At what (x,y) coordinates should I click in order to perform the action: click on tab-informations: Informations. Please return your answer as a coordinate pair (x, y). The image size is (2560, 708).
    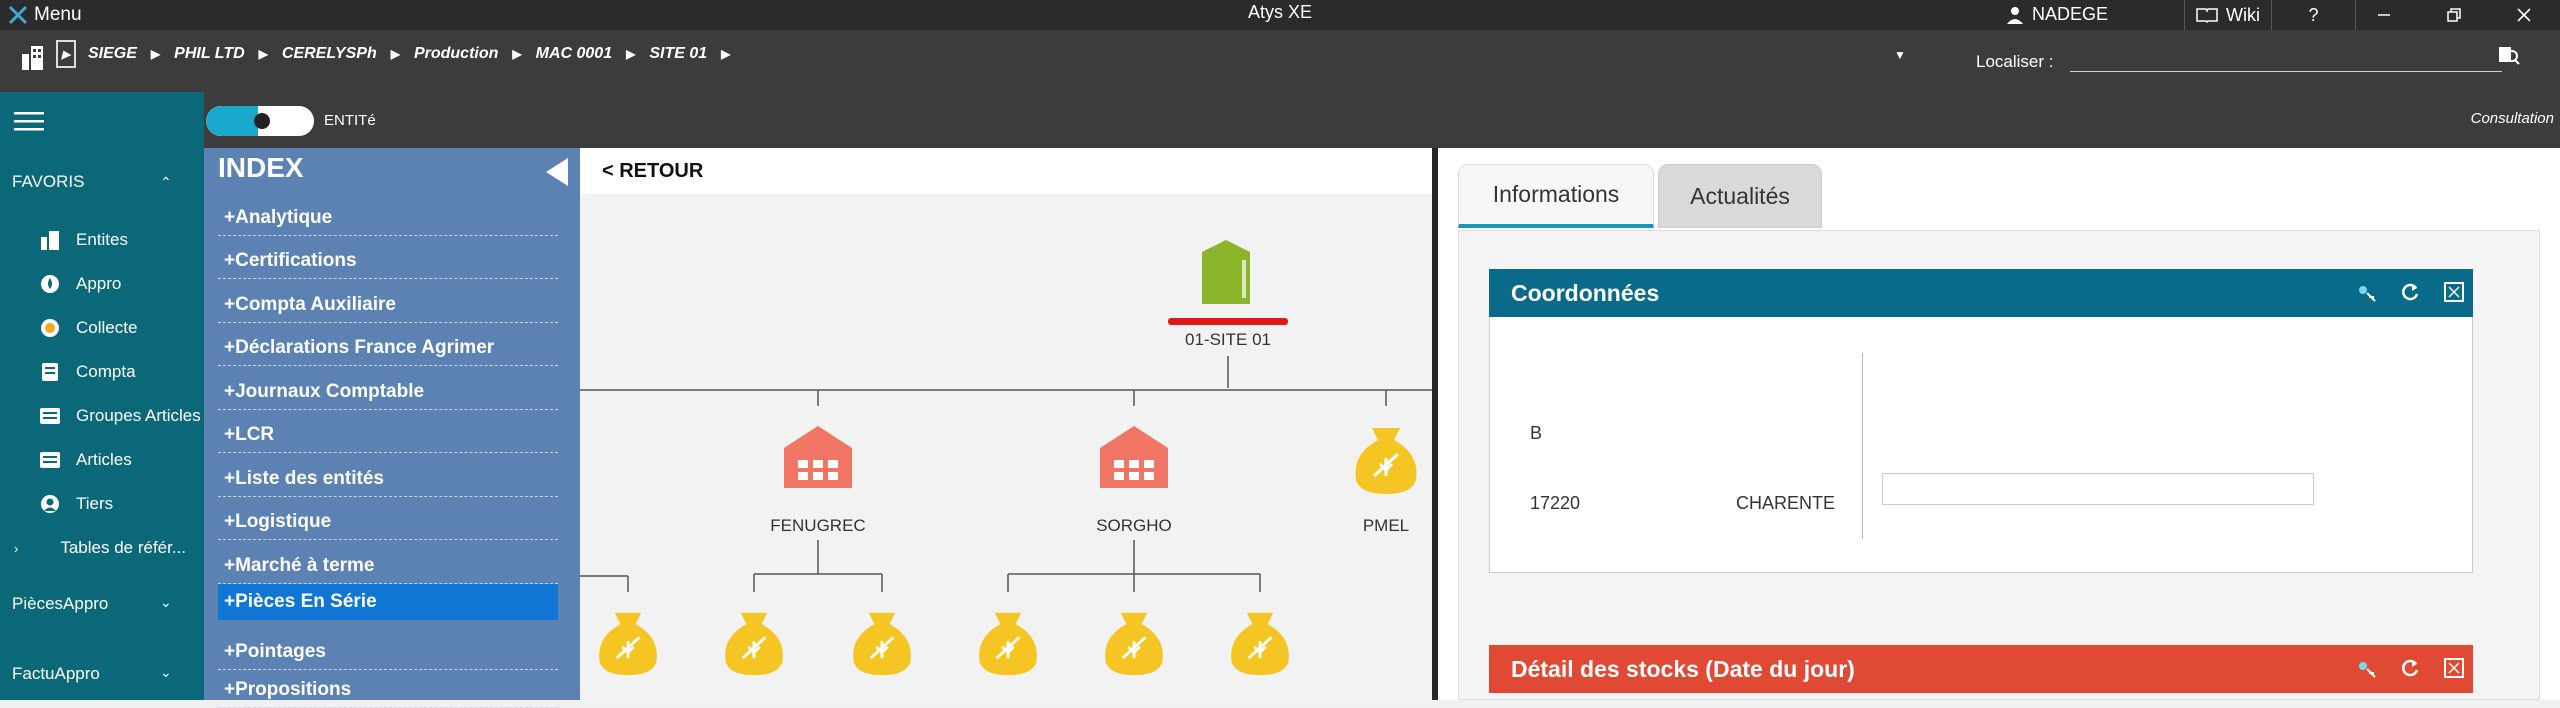
    Looking at the image, I should click on (1556, 196).